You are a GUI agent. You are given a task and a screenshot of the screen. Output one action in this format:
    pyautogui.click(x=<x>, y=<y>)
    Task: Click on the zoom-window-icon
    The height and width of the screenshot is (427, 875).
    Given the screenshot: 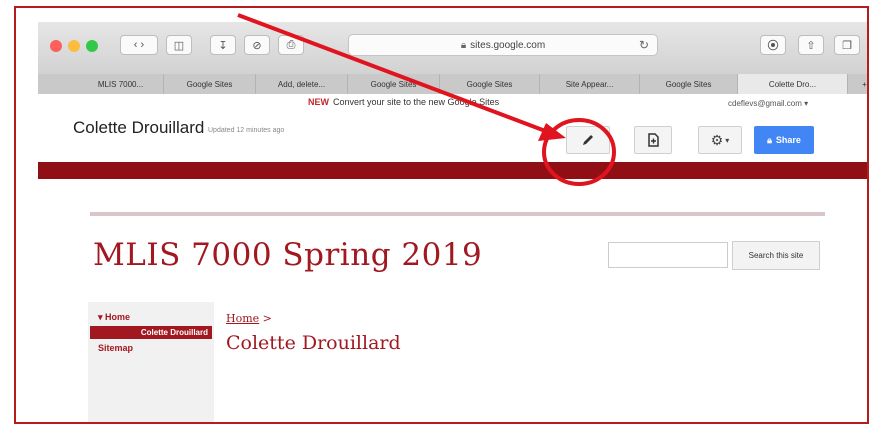 What is the action you would take?
    pyautogui.click(x=92, y=46)
    